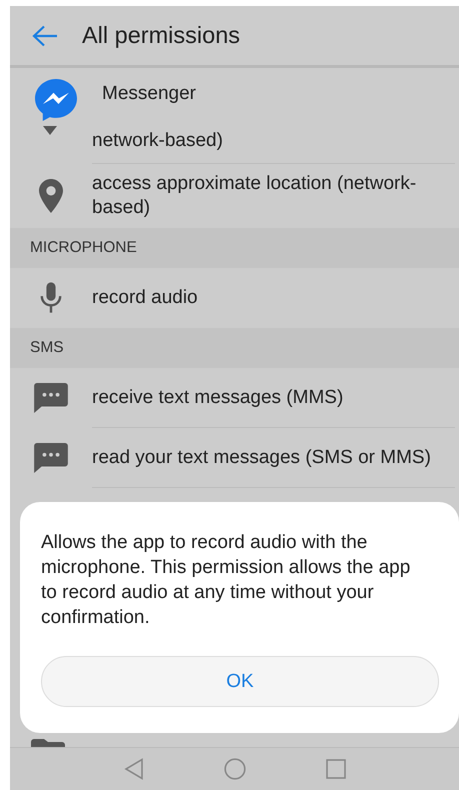  Describe the element at coordinates (51, 196) in the screenshot. I see `location-pin-icon` at that location.